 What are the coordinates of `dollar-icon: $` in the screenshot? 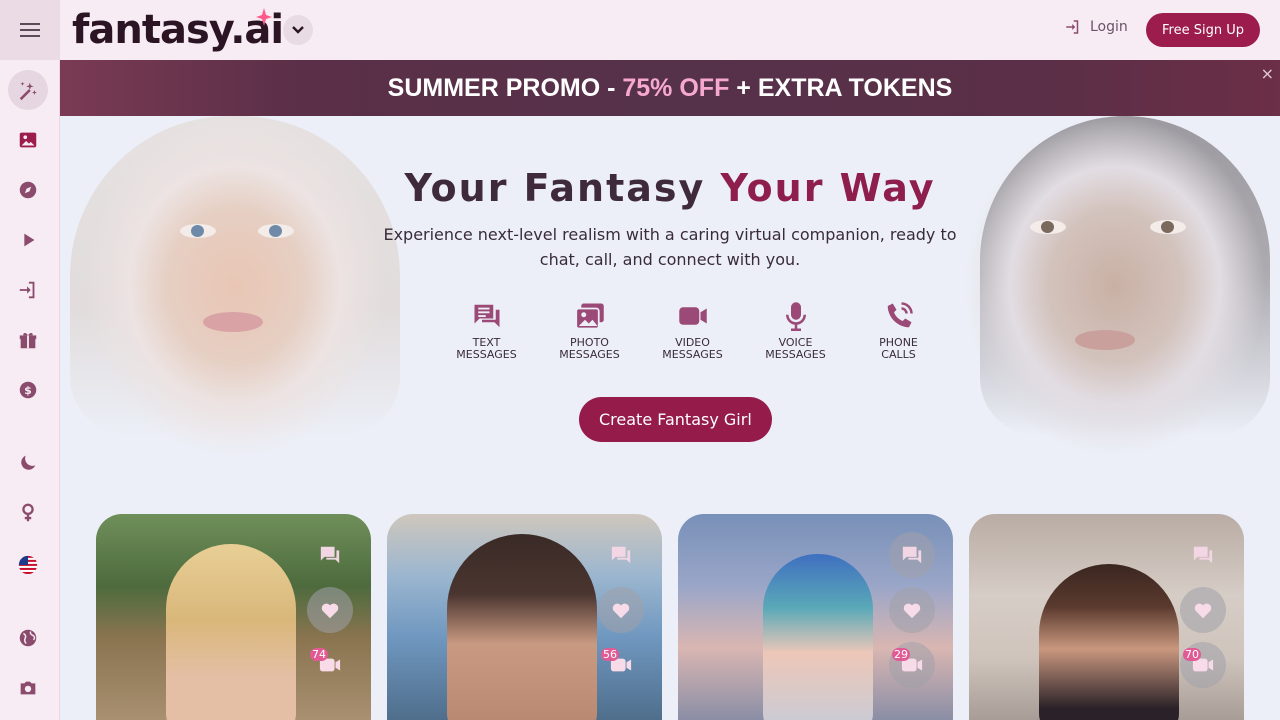 It's located at (28, 390).